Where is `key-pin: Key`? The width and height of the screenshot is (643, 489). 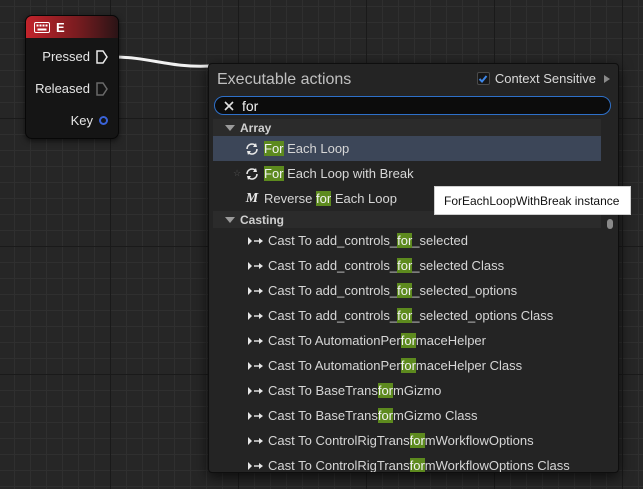
key-pin: Key is located at coordinates (89, 120).